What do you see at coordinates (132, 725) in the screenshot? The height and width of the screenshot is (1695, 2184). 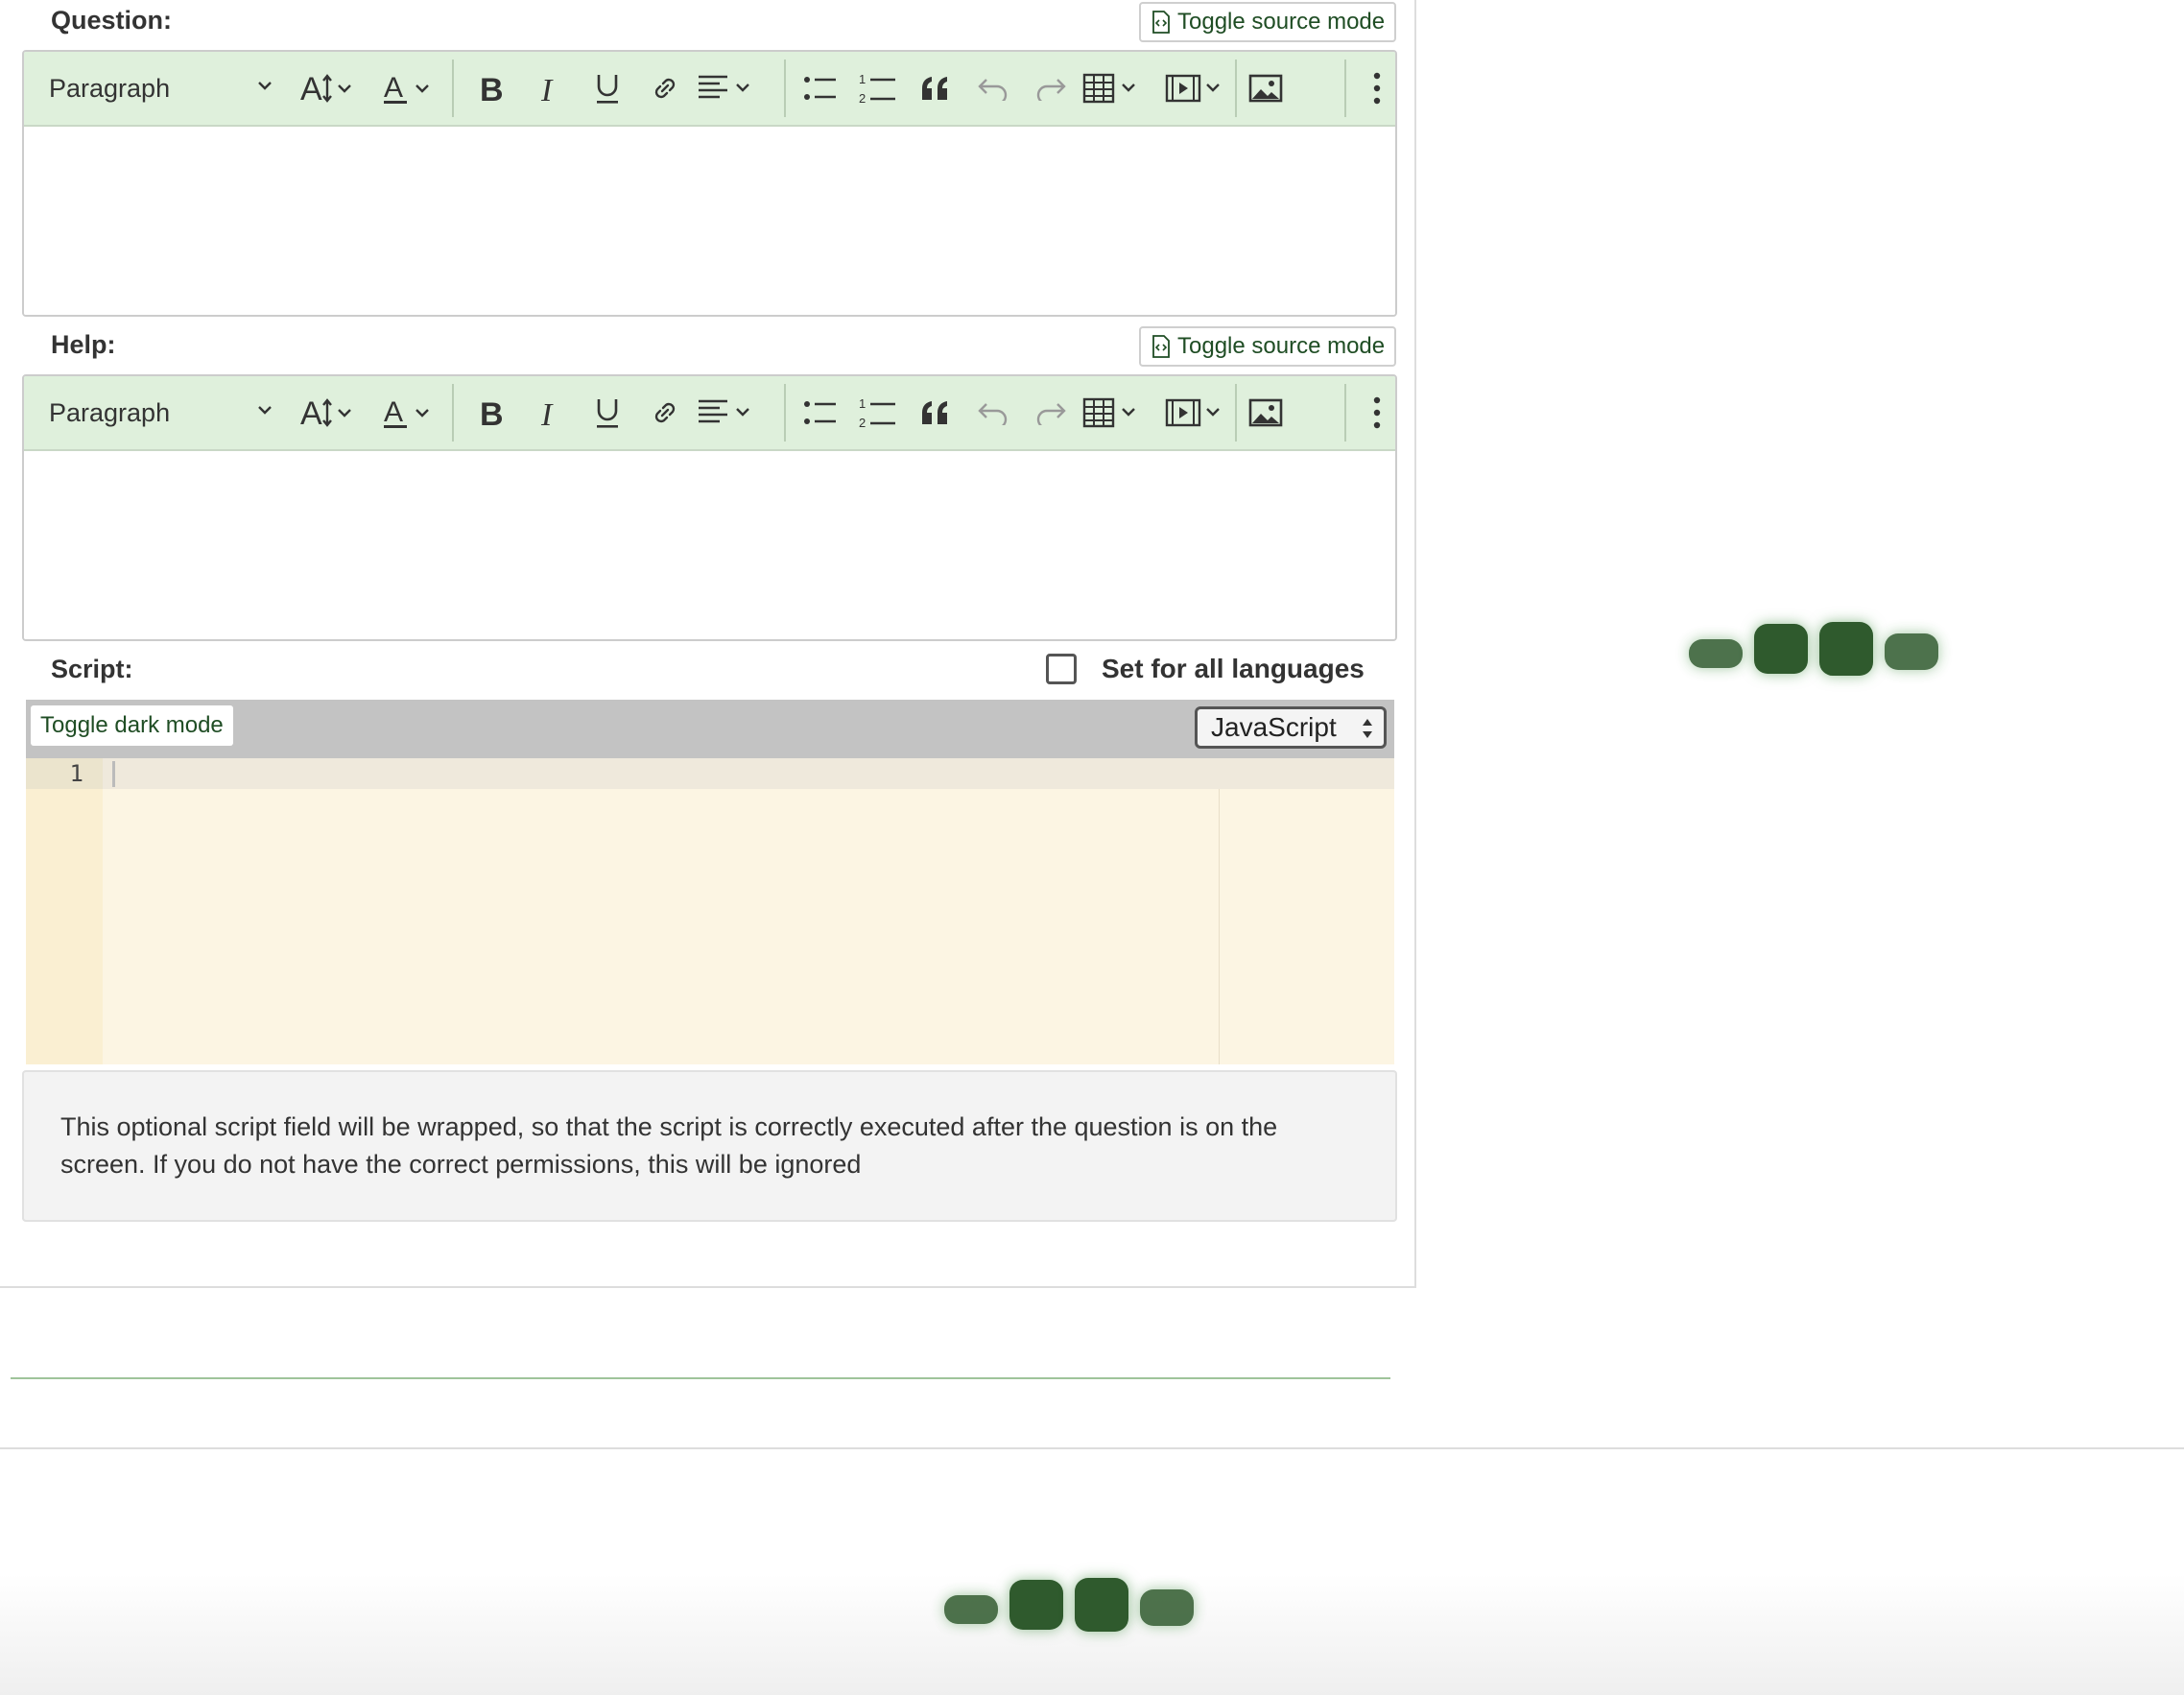 I see `toggle-dark-mode-button: Toggle dark mode` at bounding box center [132, 725].